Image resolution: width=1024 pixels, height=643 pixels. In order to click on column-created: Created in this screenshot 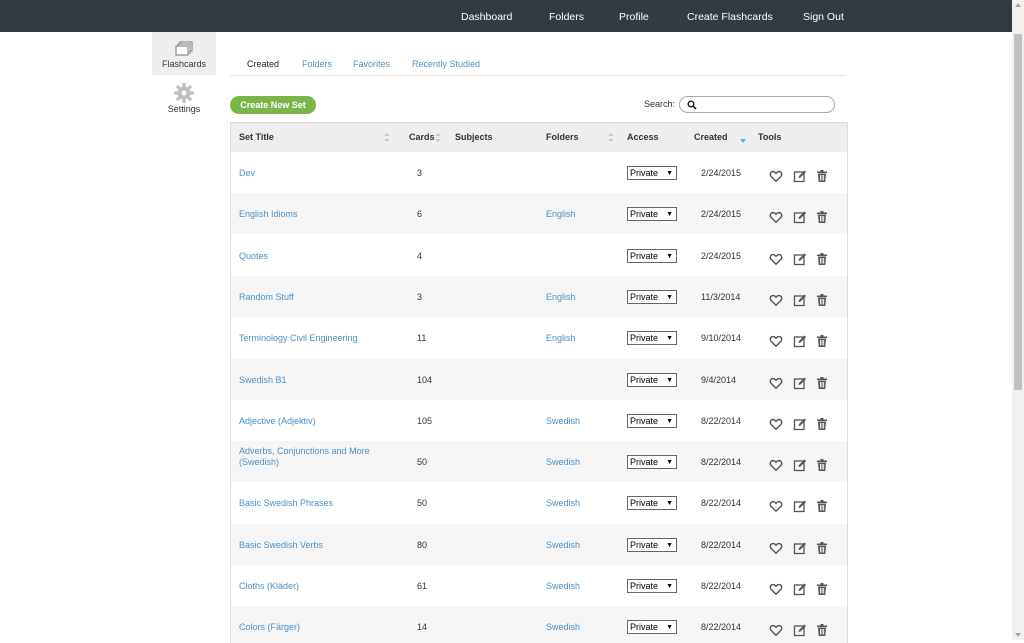, I will do `click(711, 137)`.